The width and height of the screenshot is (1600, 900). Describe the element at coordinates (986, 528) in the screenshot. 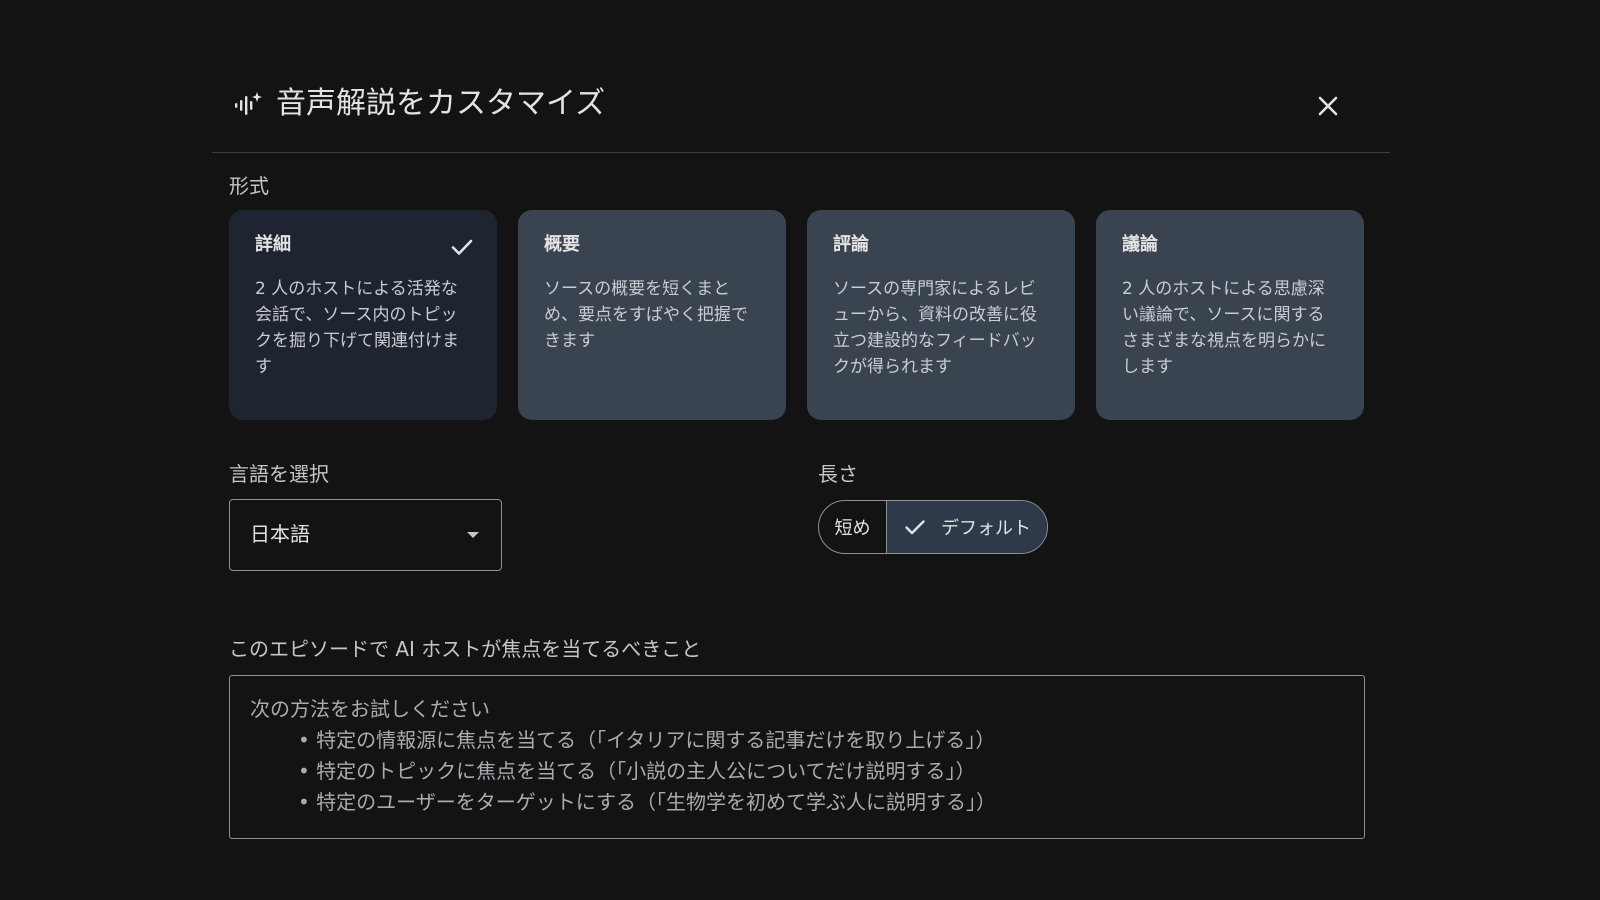

I see `length-option-label: デフォルト` at that location.